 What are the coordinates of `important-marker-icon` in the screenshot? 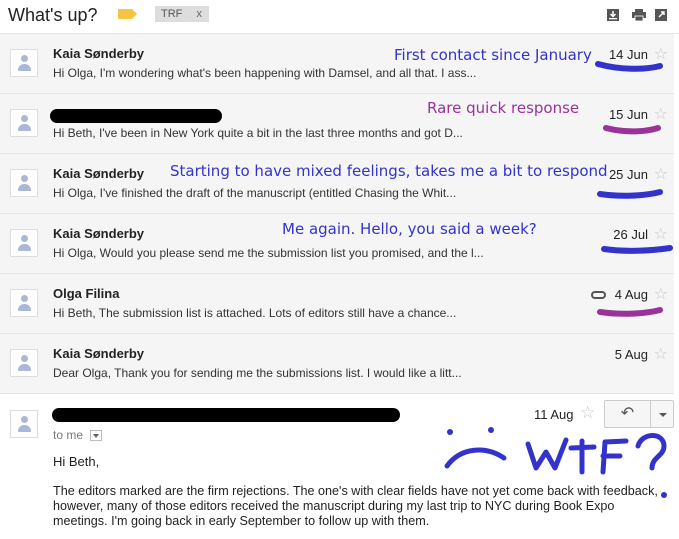 It's located at (127, 14).